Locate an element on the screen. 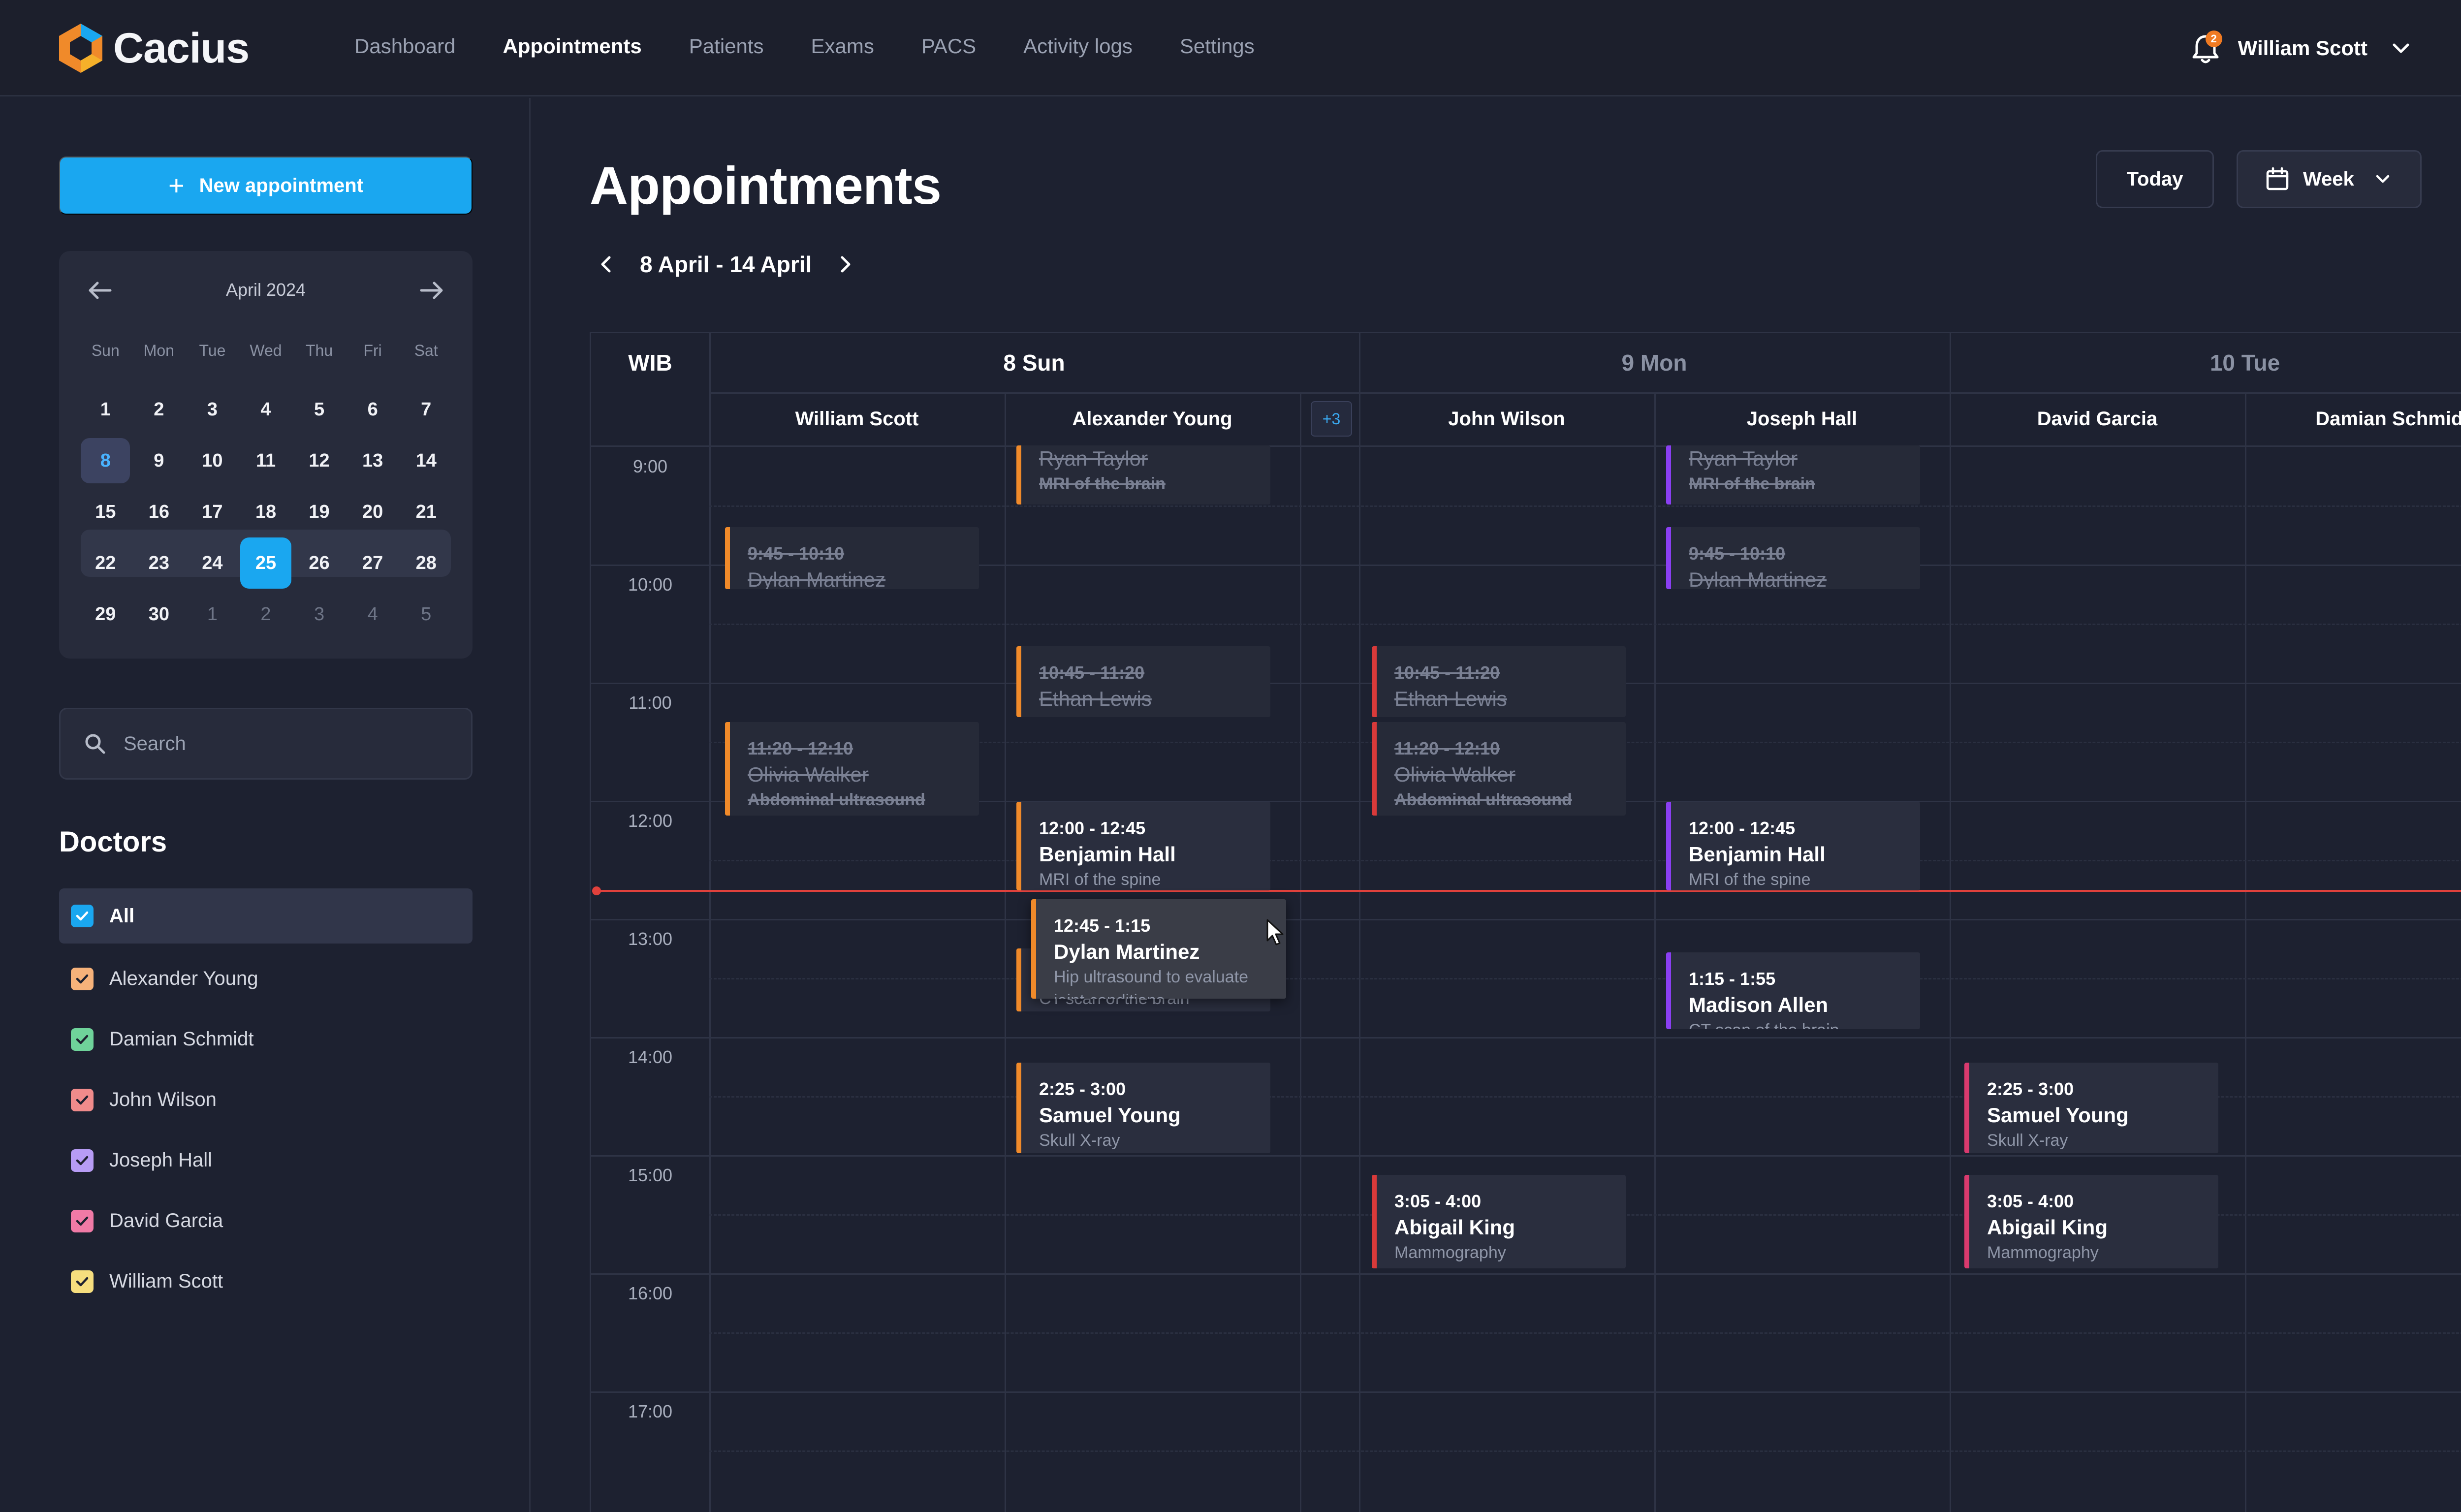  mini-calendar-day: 22 is located at coordinates (105, 563).